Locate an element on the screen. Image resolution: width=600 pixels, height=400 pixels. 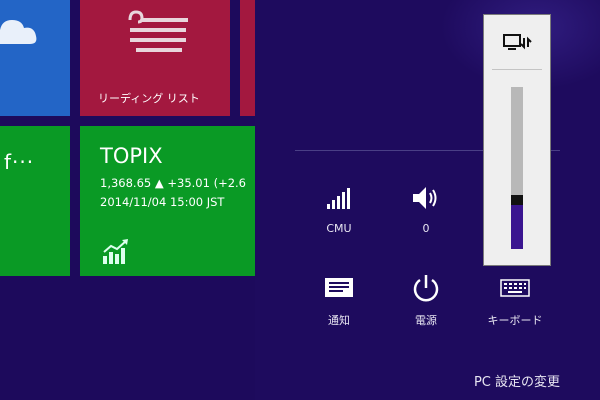
signal-bars-icon is located at coordinates (338, 198).